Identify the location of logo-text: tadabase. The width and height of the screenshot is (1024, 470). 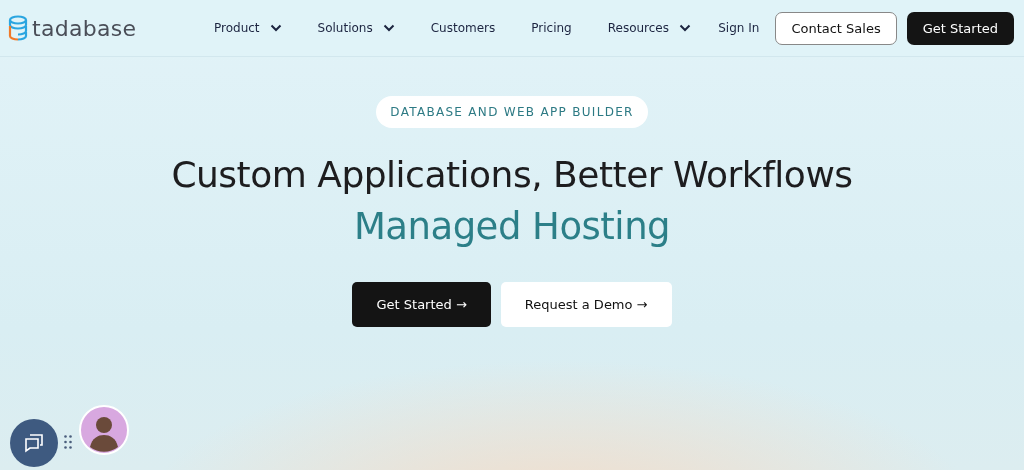
(84, 28).